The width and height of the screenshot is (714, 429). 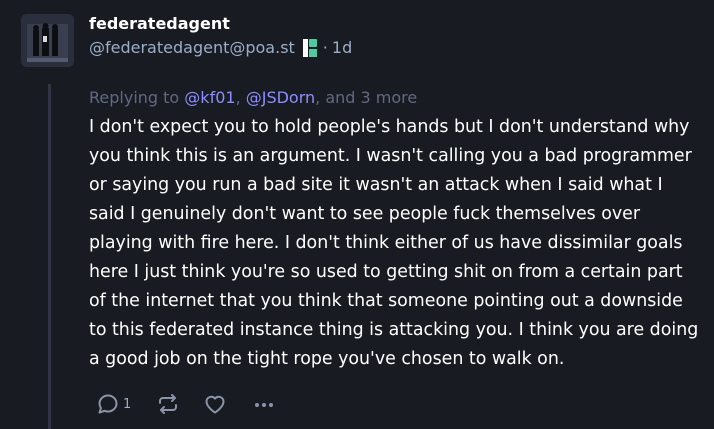 I want to click on action-bar: 1, so click(x=186, y=404).